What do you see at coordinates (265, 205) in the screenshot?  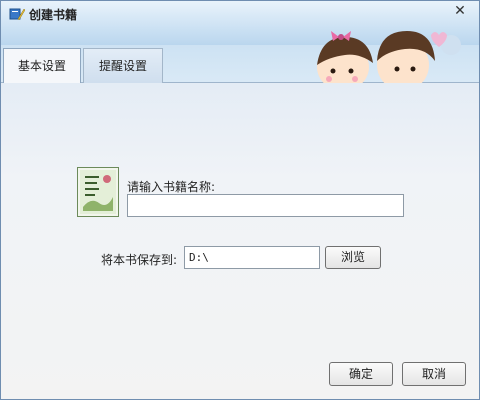 I see `book-name-input` at bounding box center [265, 205].